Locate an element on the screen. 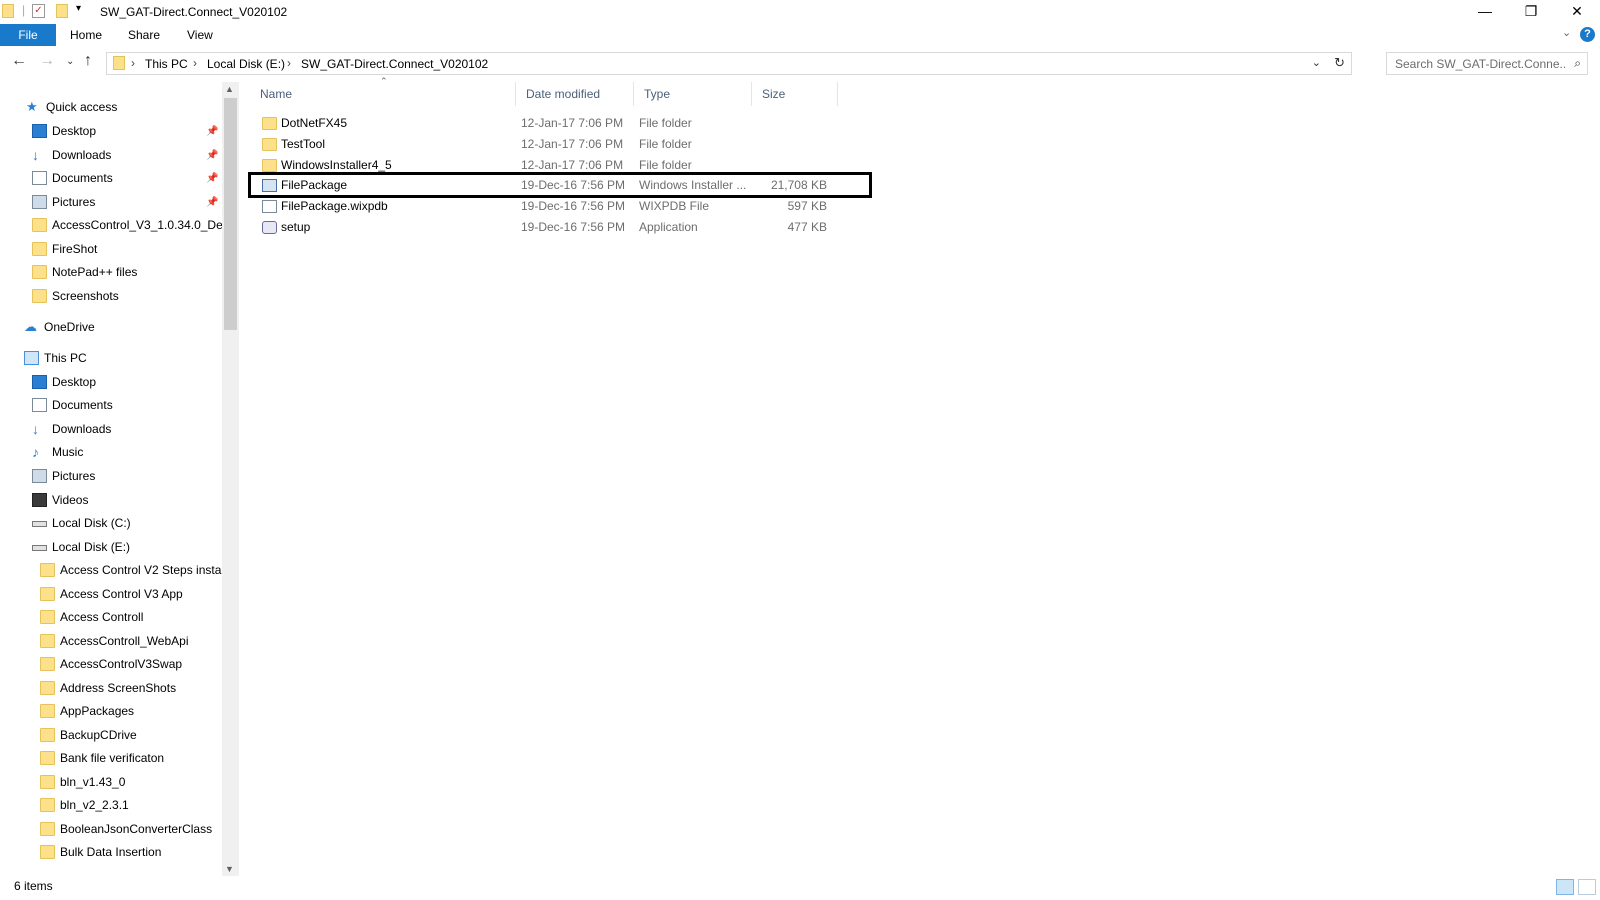  item-count: 6 items is located at coordinates (33, 886).